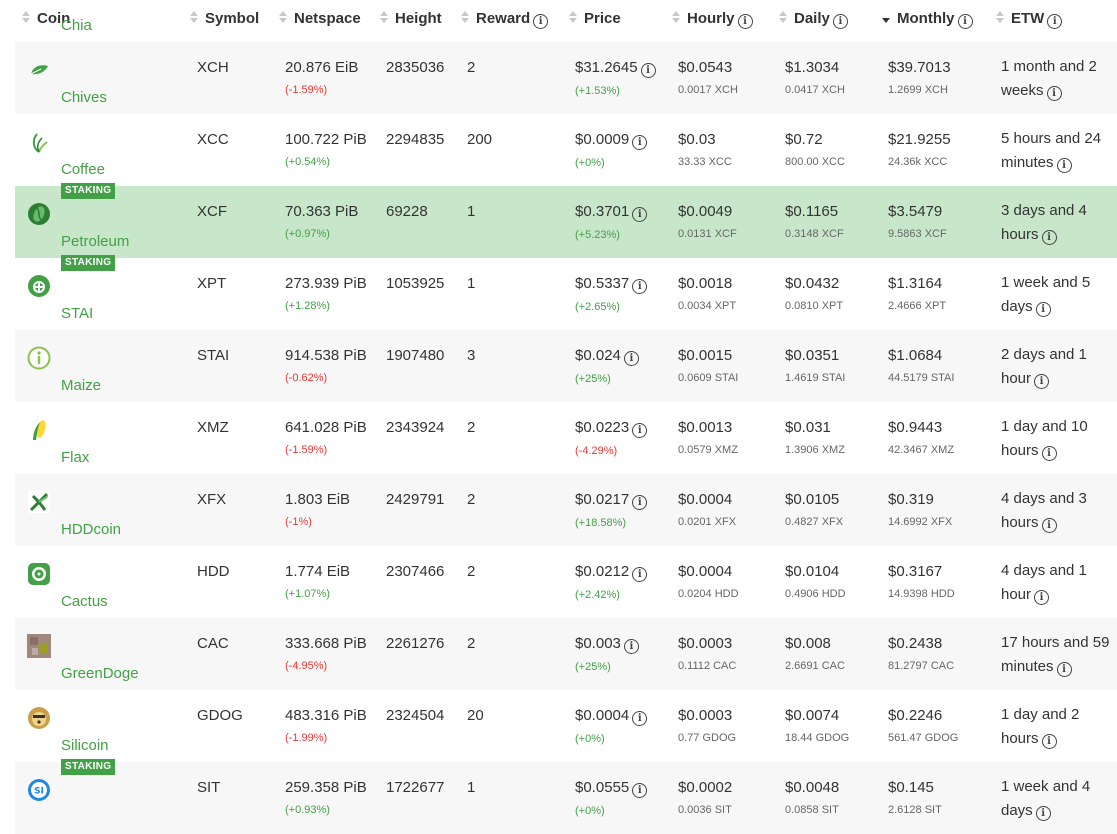  Describe the element at coordinates (594, 19) in the screenshot. I see `header-price: Price` at that location.